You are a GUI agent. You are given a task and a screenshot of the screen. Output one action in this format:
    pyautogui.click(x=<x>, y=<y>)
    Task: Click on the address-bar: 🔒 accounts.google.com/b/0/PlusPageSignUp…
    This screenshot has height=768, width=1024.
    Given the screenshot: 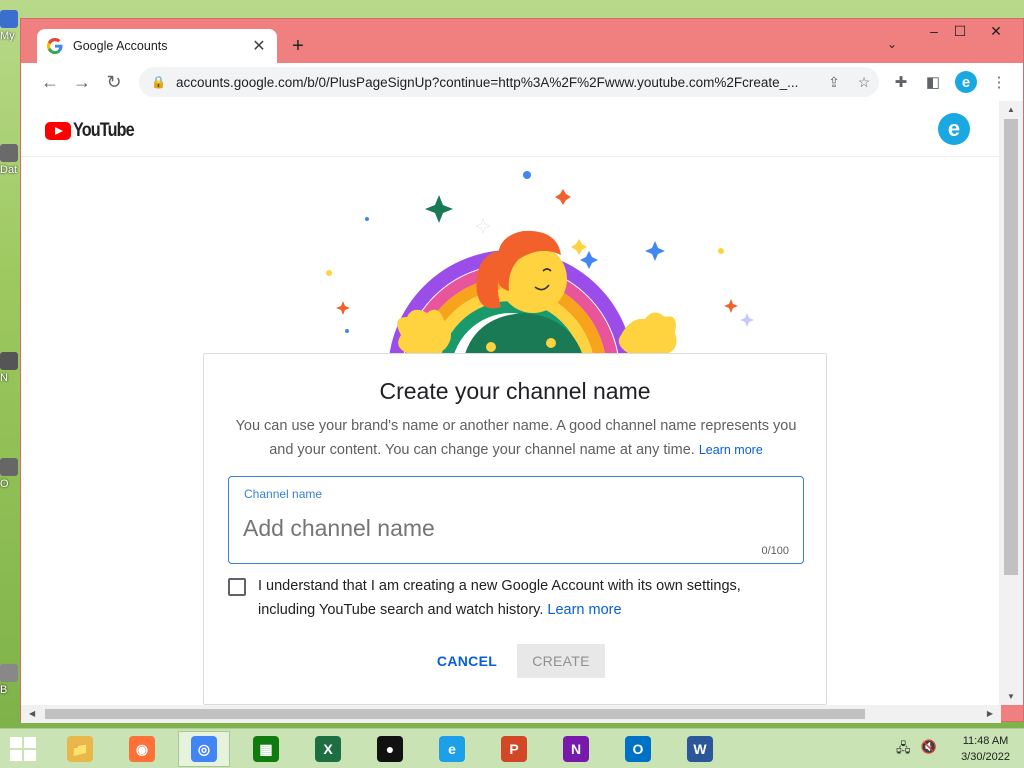 What is the action you would take?
    pyautogui.click(x=509, y=82)
    